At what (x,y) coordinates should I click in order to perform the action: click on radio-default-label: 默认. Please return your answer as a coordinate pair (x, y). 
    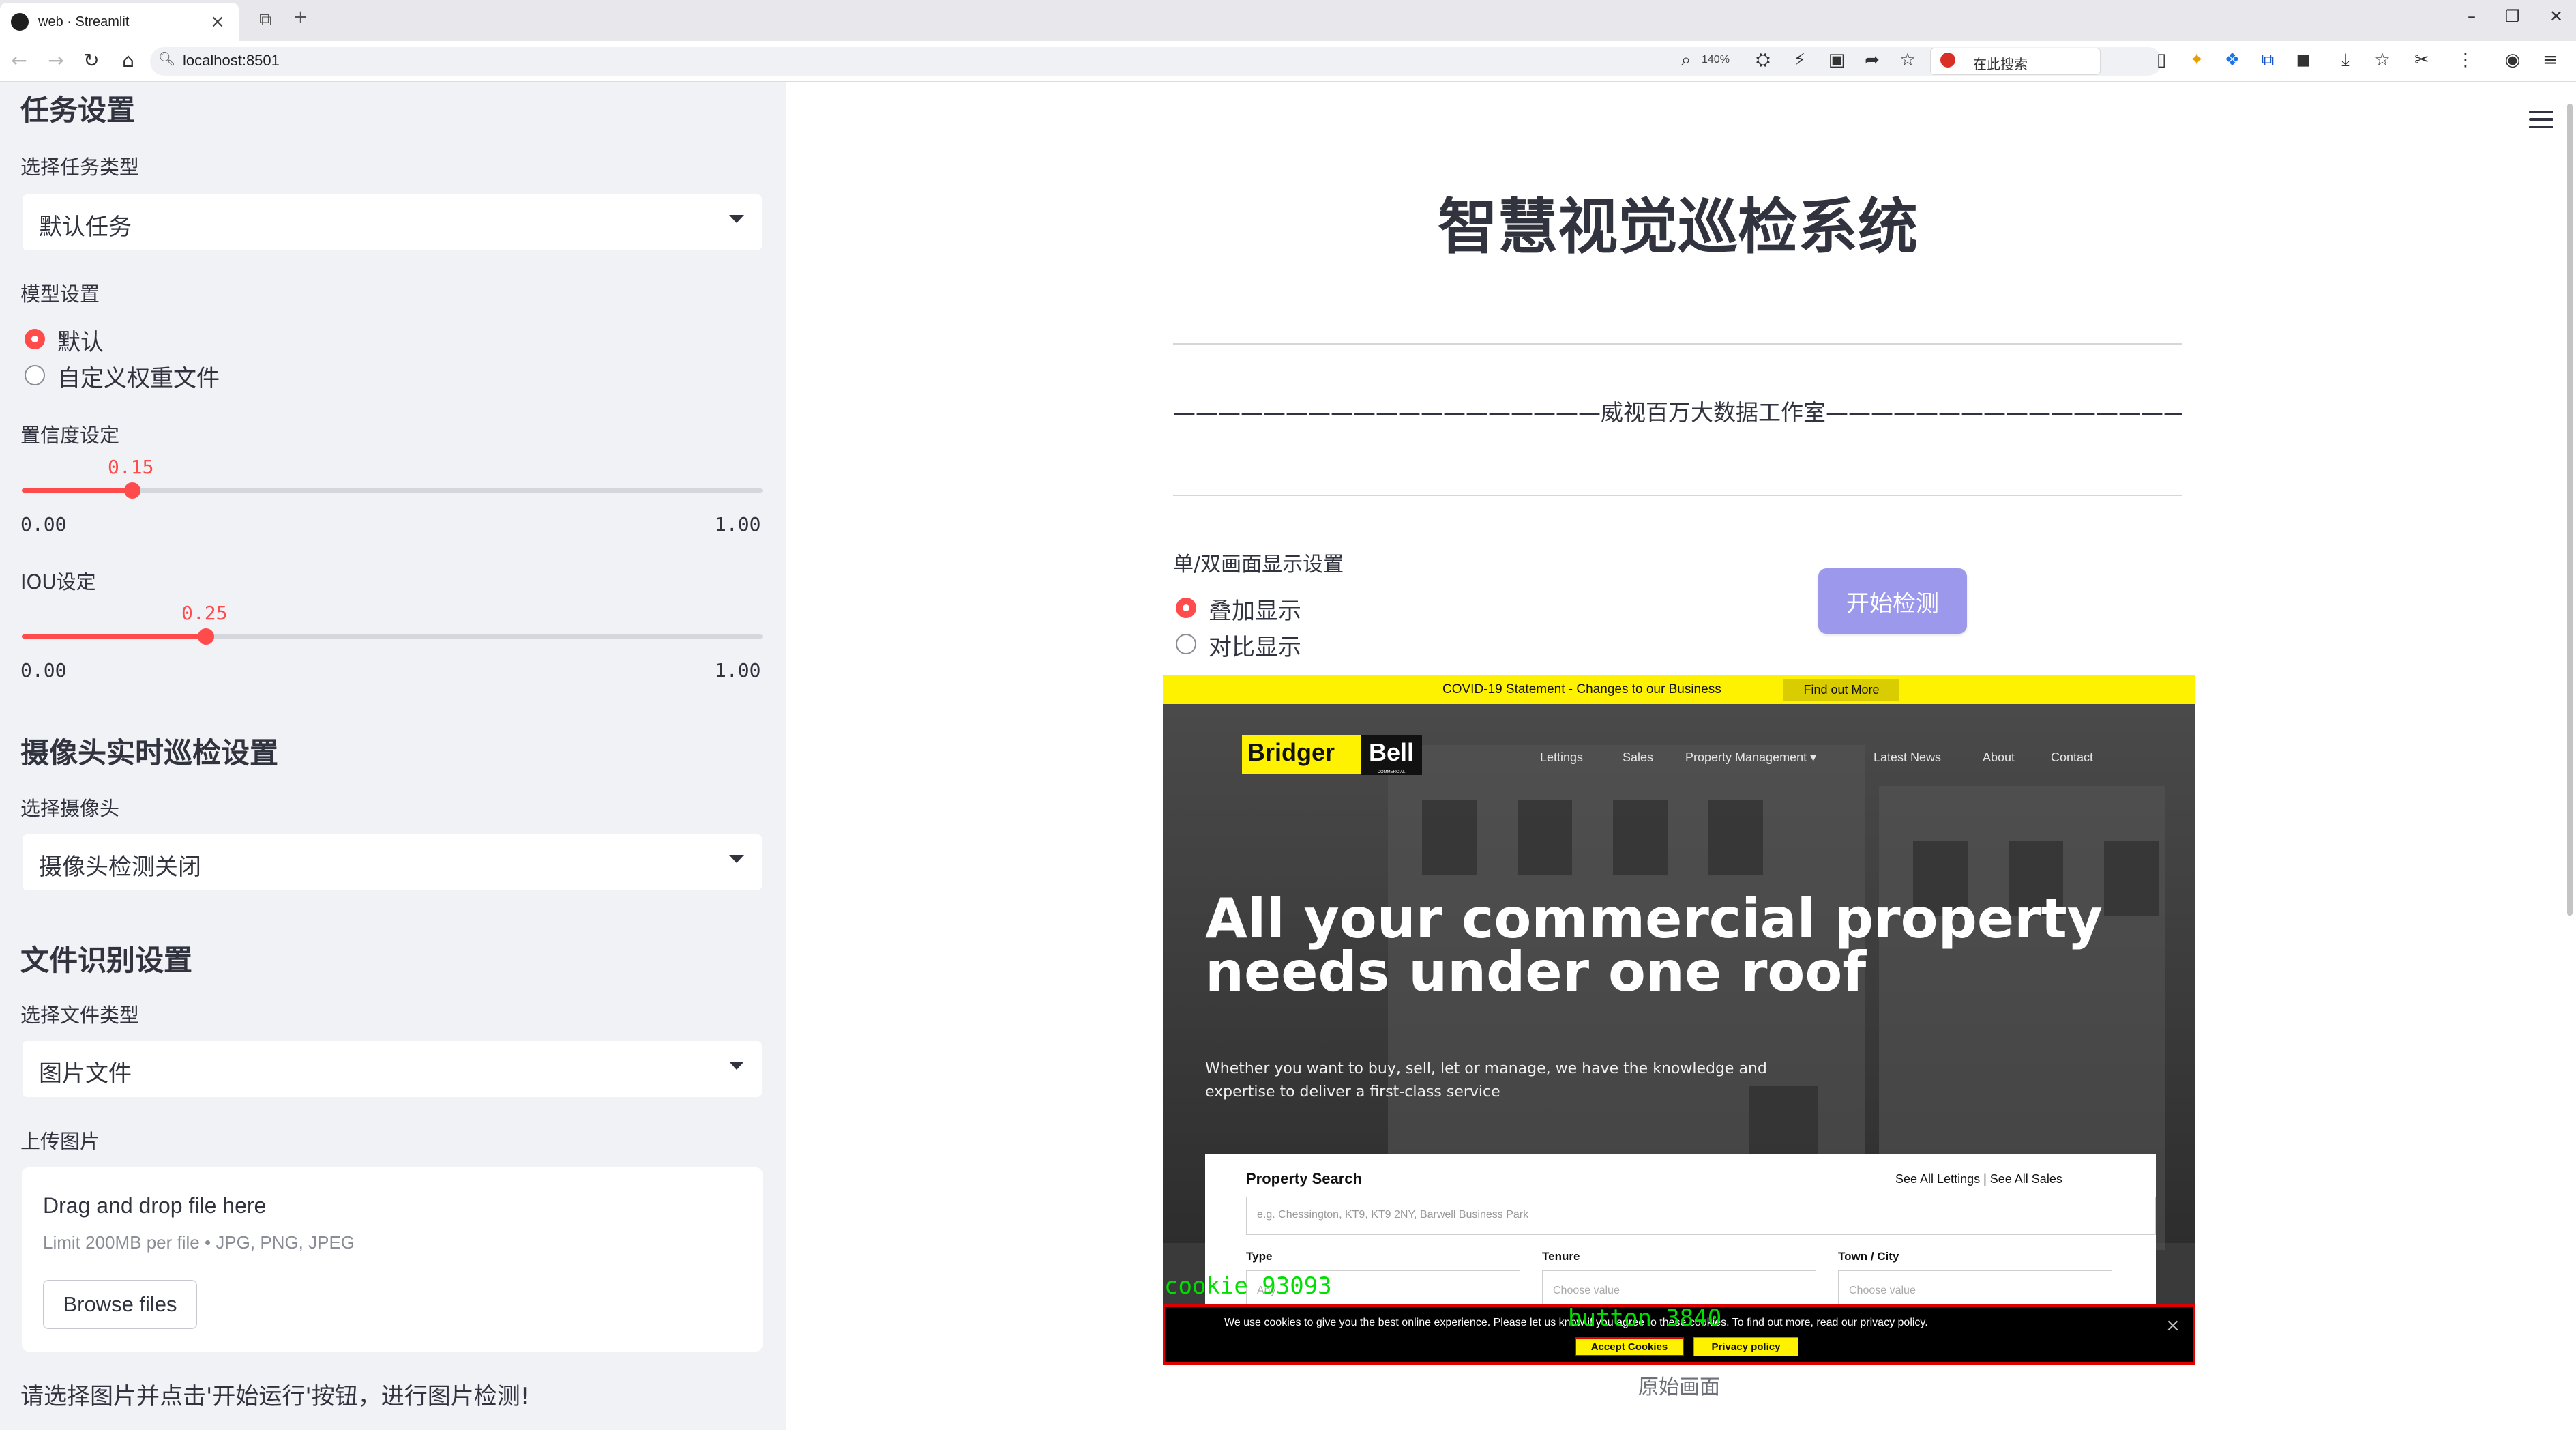
    Looking at the image, I should click on (80, 340).